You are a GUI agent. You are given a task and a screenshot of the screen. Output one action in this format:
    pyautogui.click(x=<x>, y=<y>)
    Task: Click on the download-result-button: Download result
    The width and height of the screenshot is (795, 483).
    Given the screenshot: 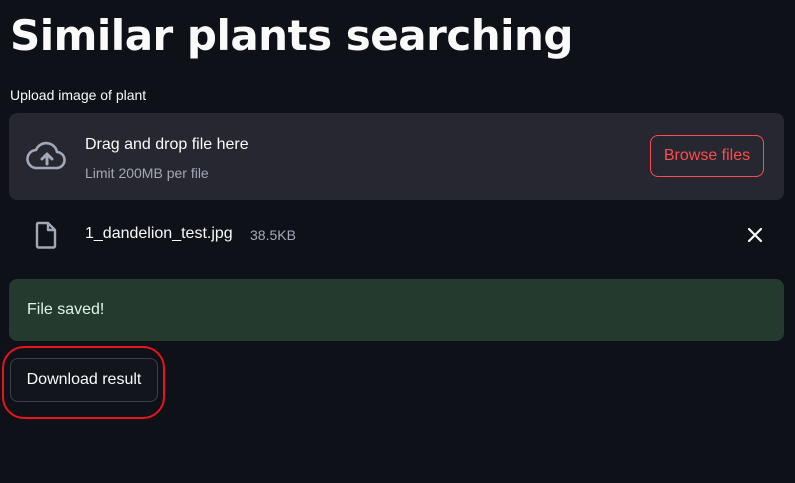 What is the action you would take?
    pyautogui.click(x=84, y=380)
    